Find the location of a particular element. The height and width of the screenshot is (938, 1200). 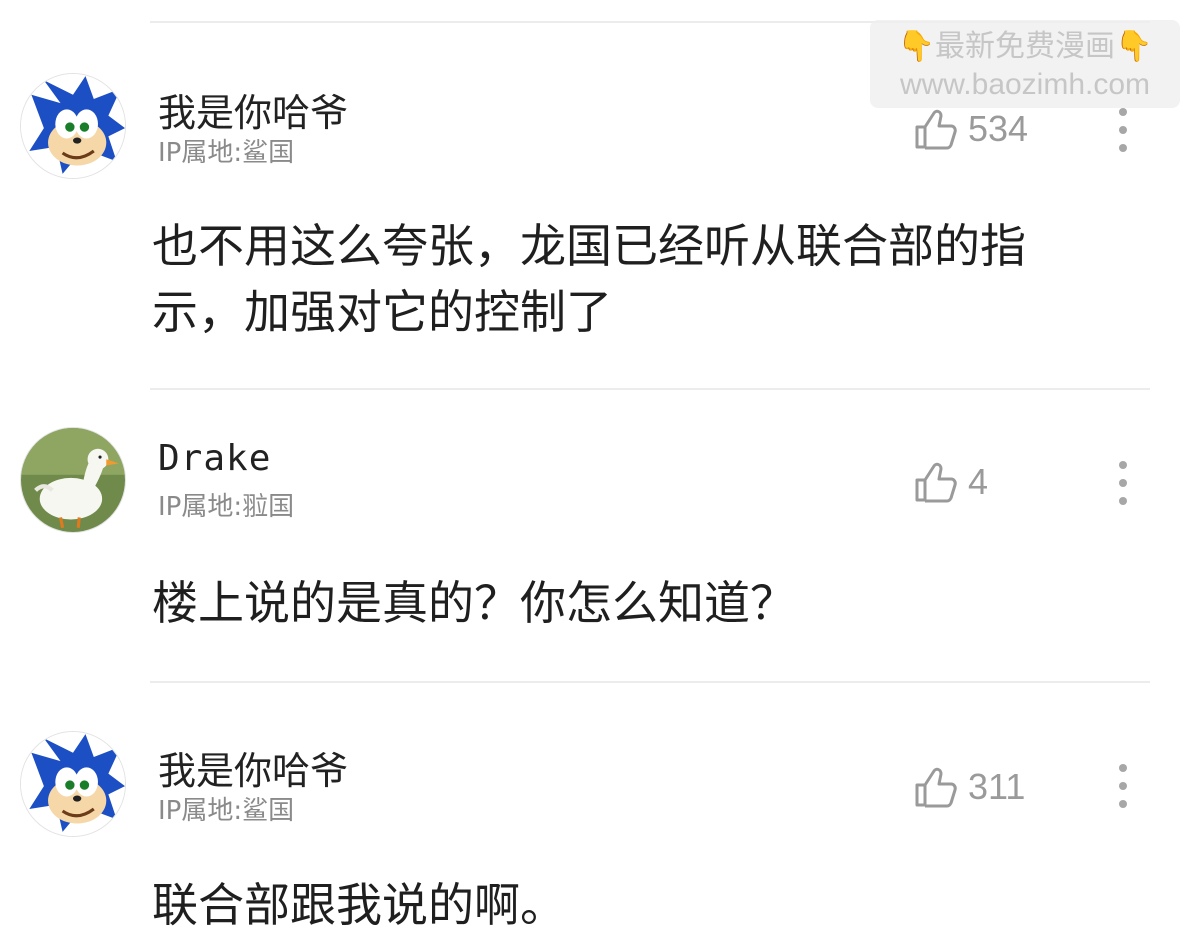

comment-text: 楼上说的是真的？你怎么知道？ is located at coordinates (474, 603).